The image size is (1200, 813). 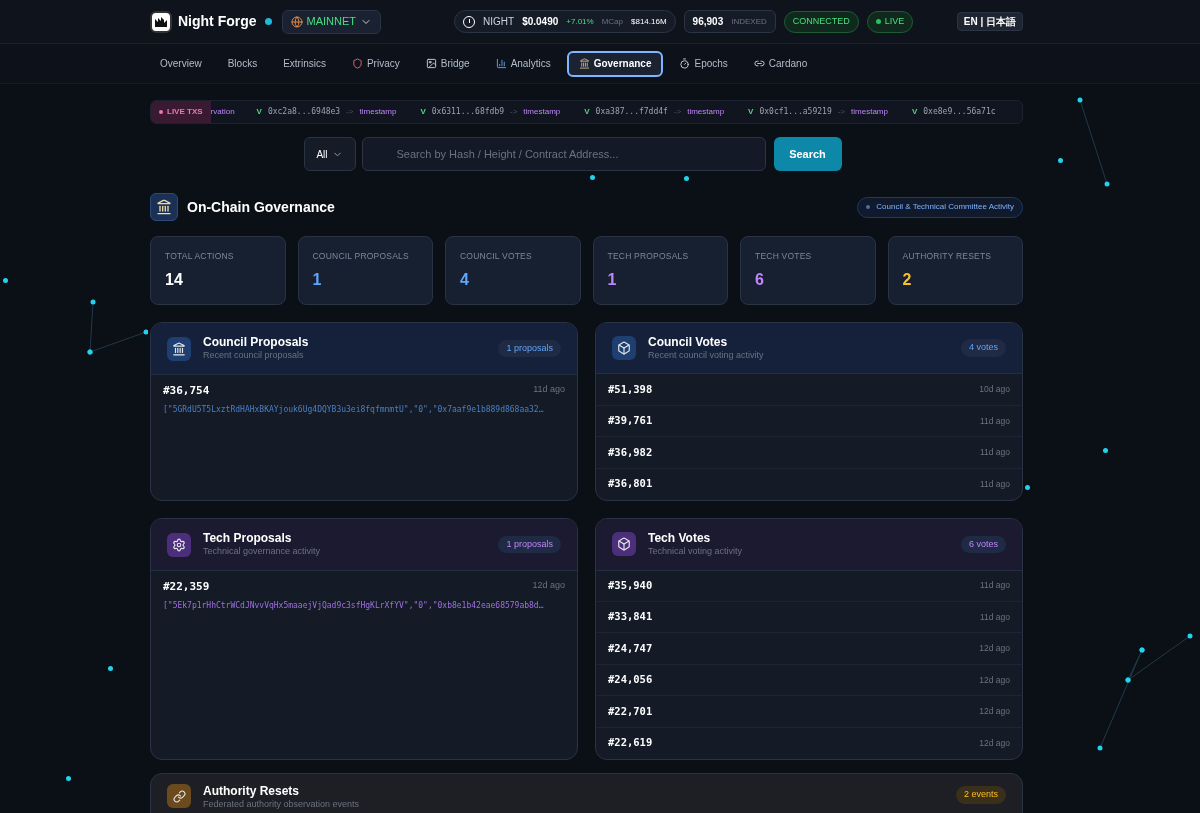 I want to click on count-badge: 6 votes, so click(x=983, y=544).